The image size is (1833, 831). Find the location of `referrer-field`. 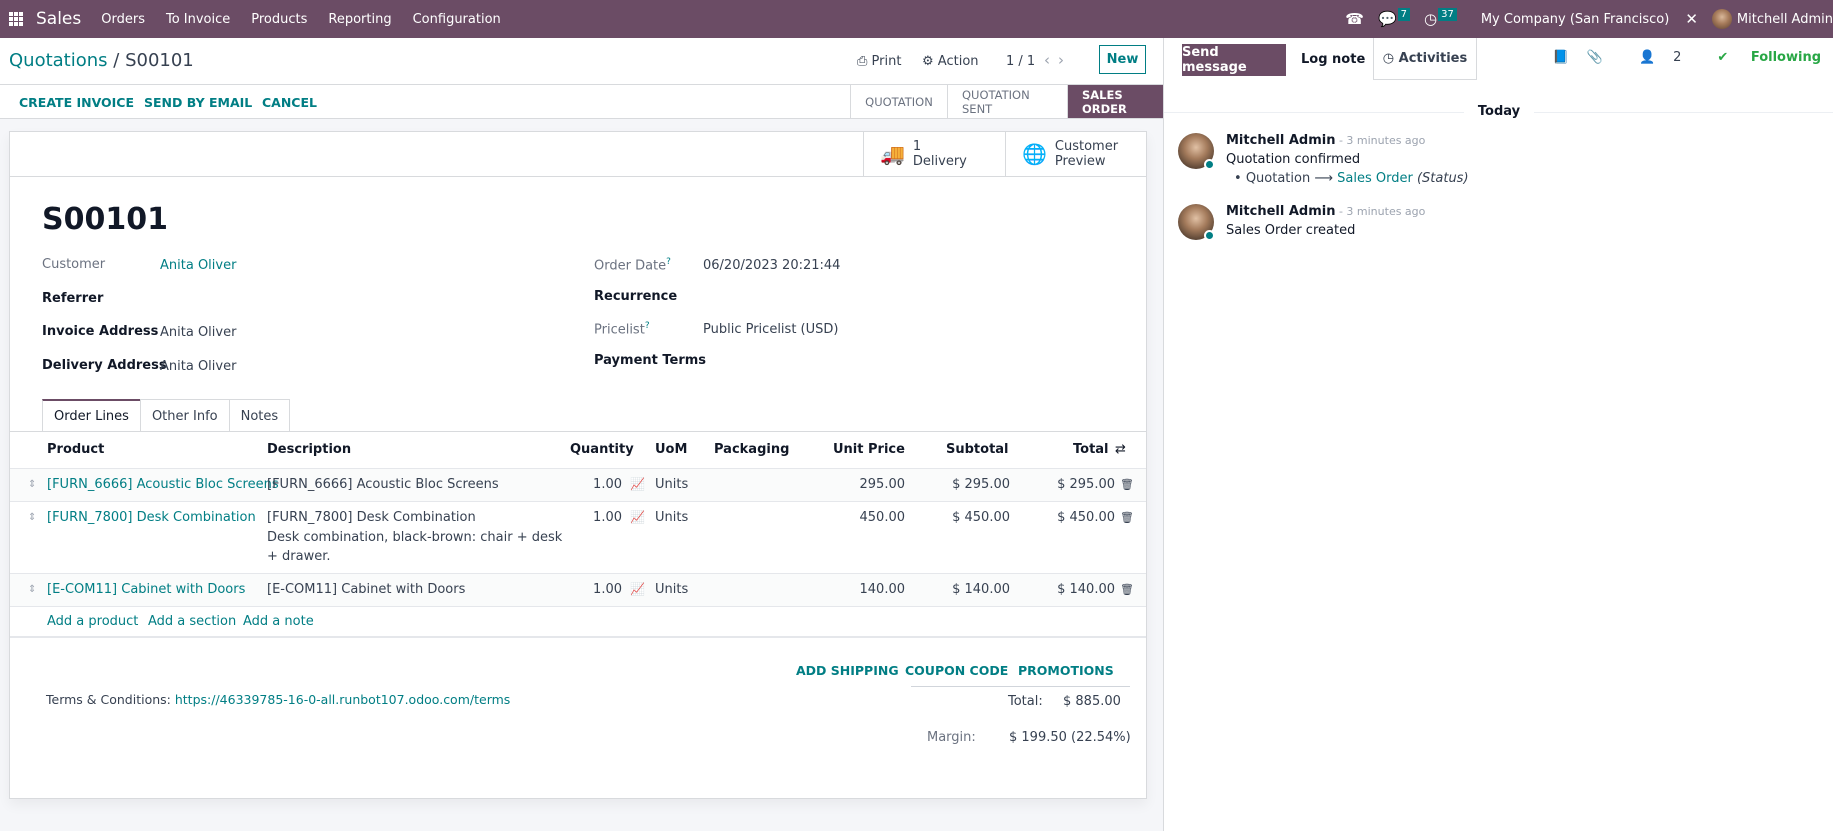

referrer-field is located at coordinates (310, 299).